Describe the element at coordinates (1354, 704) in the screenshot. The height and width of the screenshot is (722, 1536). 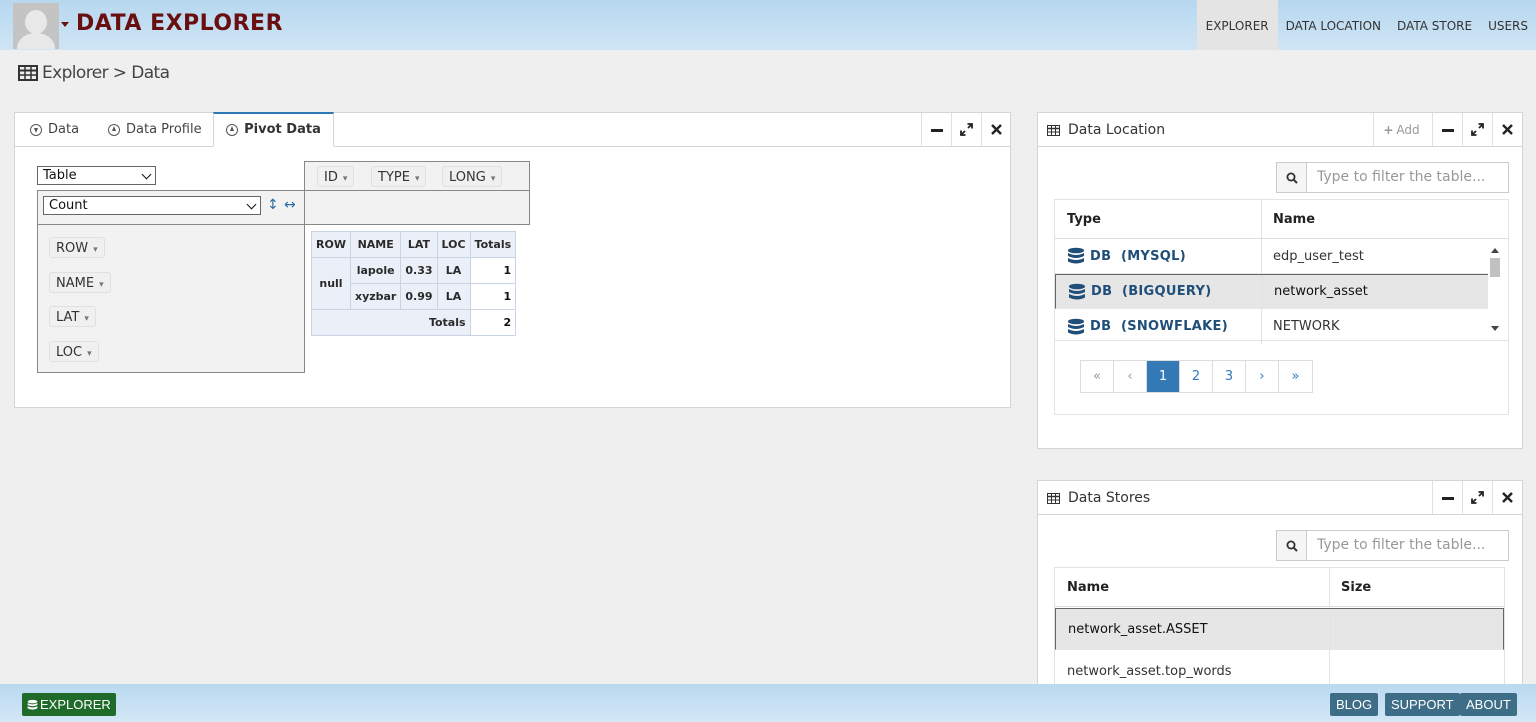
I see `footer-blog-button: BLOG` at that location.